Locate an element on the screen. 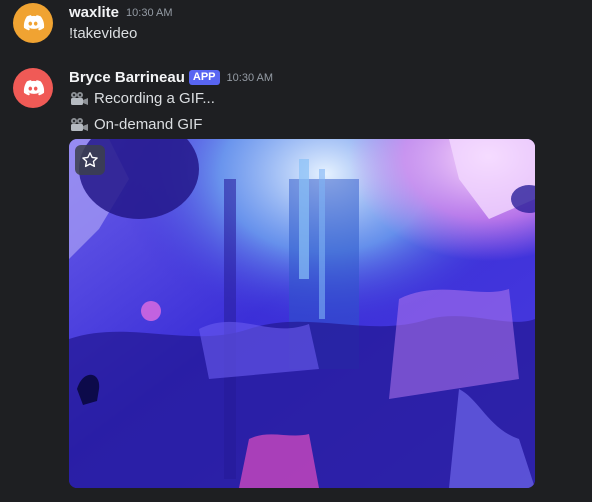 This screenshot has height=502, width=592. message-content: On-demand GIF is located at coordinates (135, 124).